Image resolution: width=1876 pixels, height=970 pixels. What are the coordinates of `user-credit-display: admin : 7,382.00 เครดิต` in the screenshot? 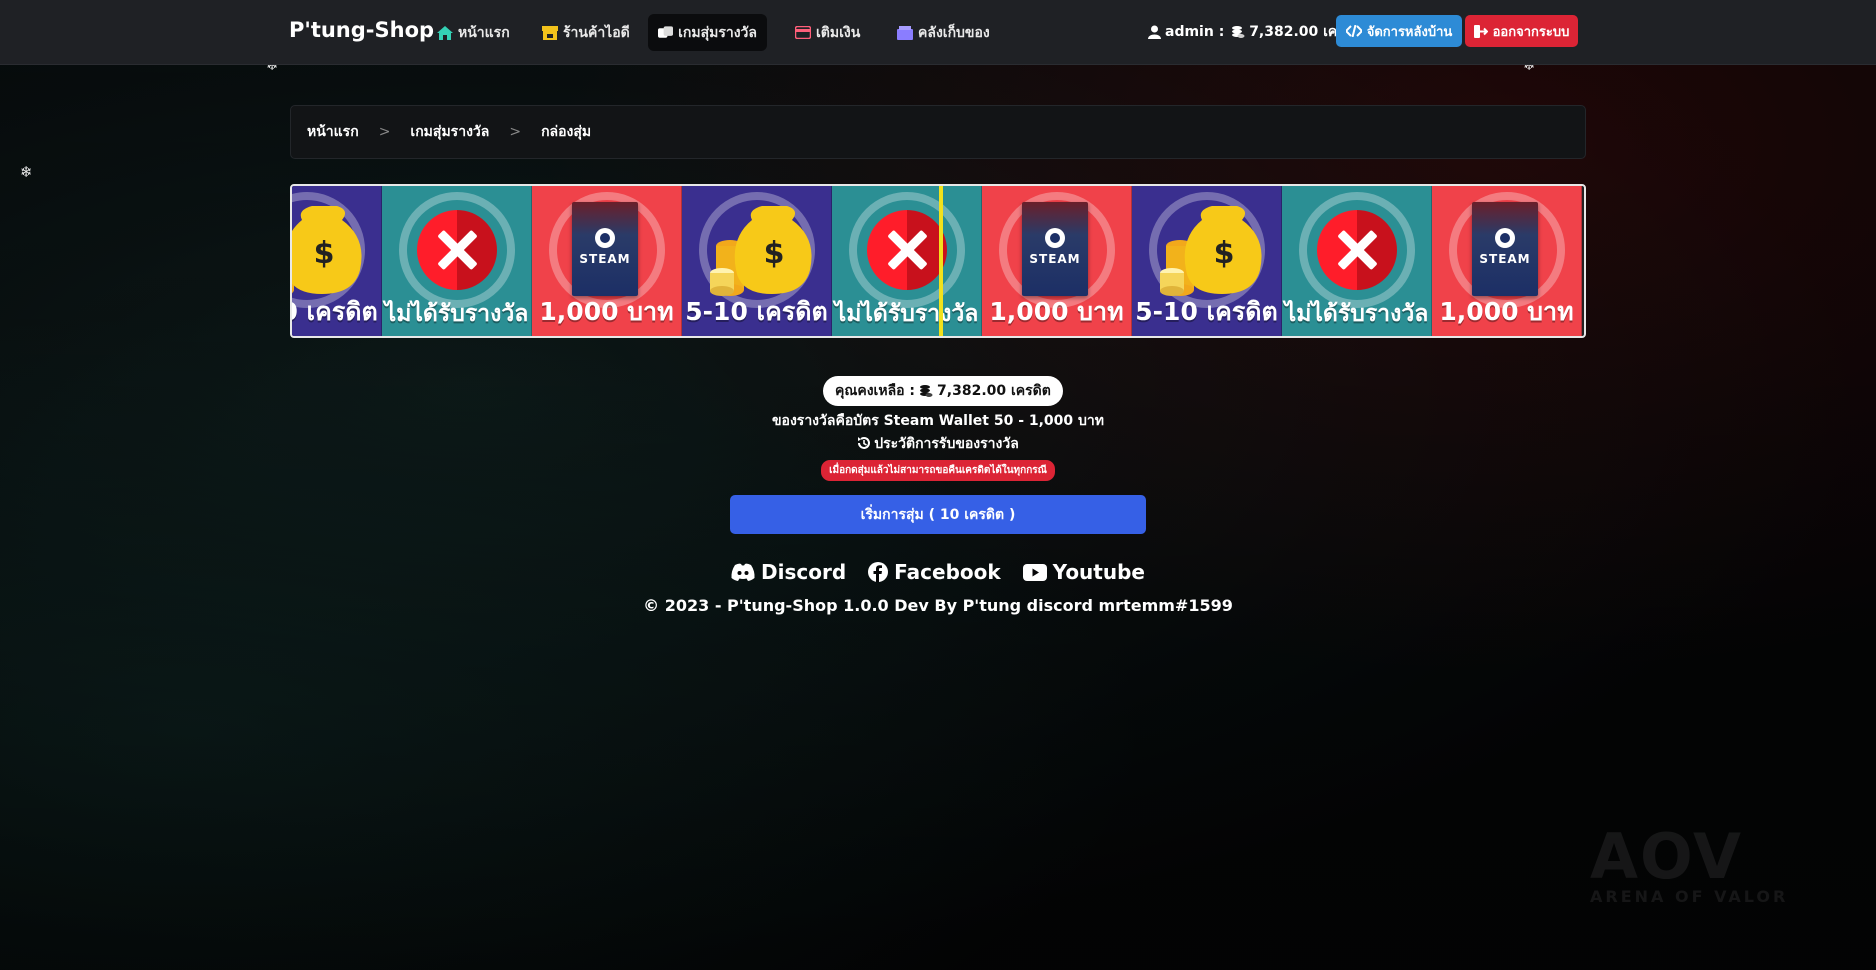 It's located at (1255, 32).